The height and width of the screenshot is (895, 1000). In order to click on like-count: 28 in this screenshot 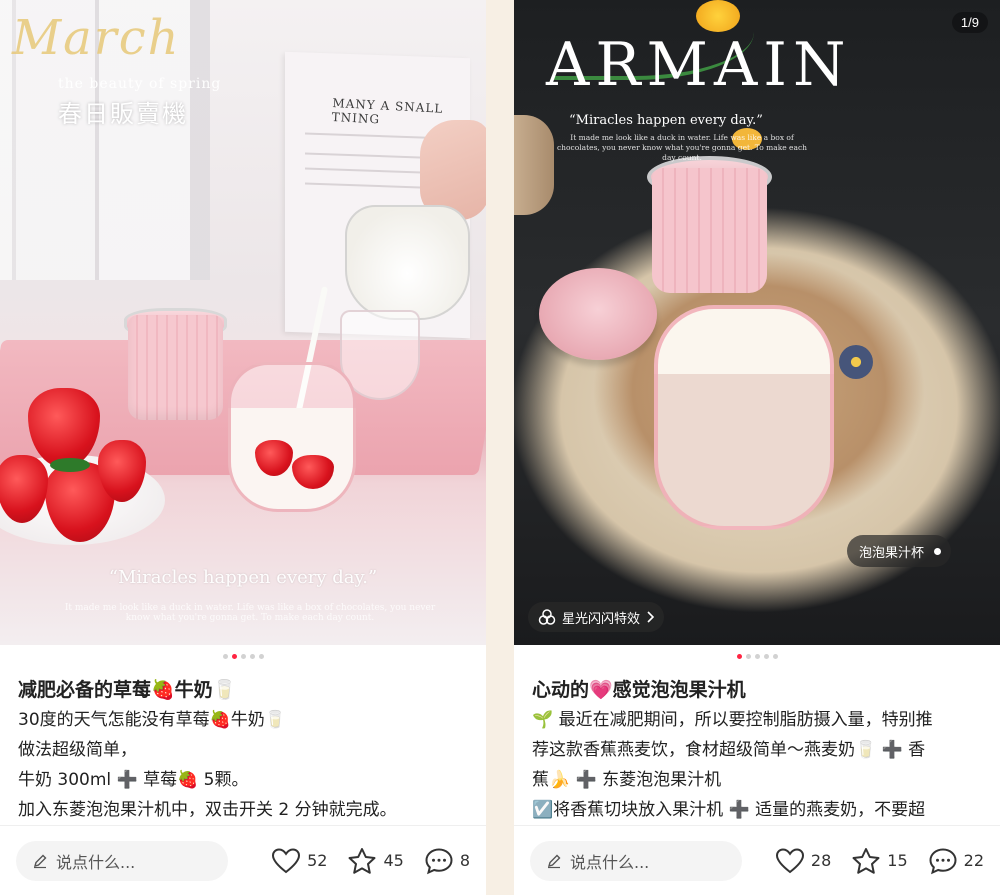, I will do `click(821, 860)`.